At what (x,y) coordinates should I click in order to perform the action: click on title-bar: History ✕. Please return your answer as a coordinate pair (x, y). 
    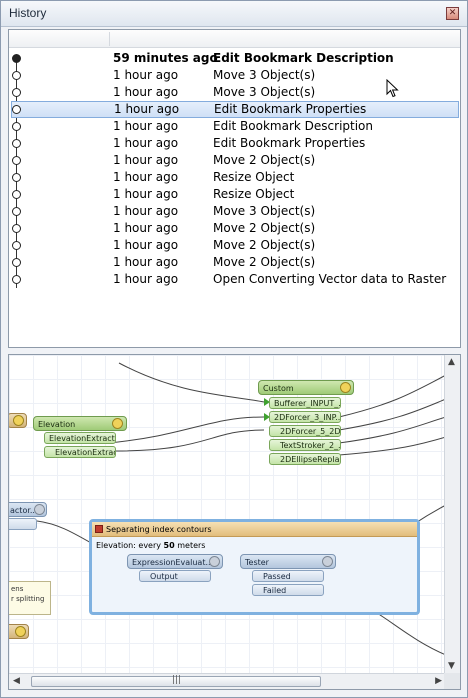
    Looking at the image, I should click on (234, 14).